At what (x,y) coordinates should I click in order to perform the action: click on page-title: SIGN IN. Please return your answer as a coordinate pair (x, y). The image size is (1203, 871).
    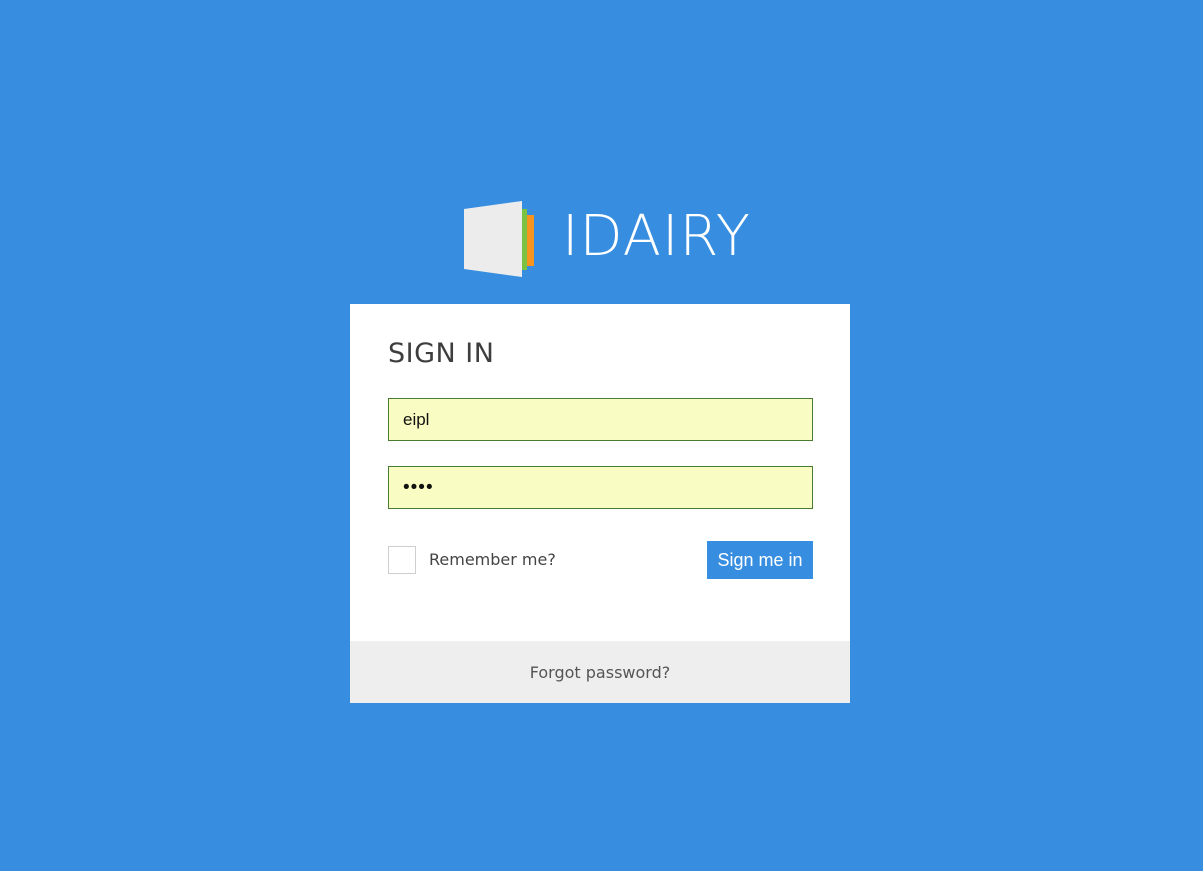
    Looking at the image, I should click on (441, 353).